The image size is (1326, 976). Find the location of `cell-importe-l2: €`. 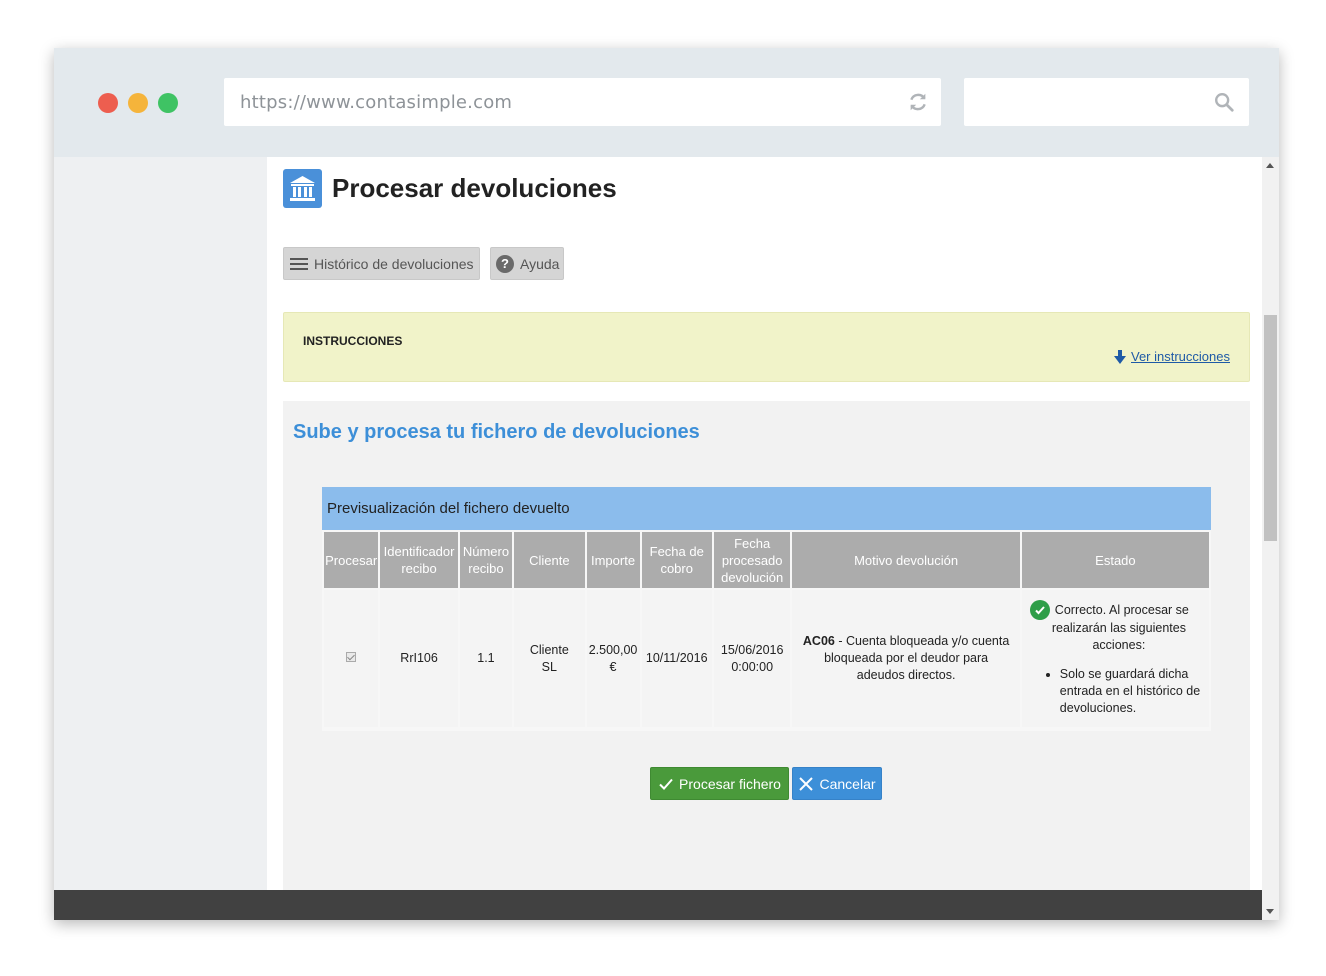

cell-importe-l2: € is located at coordinates (613, 666).